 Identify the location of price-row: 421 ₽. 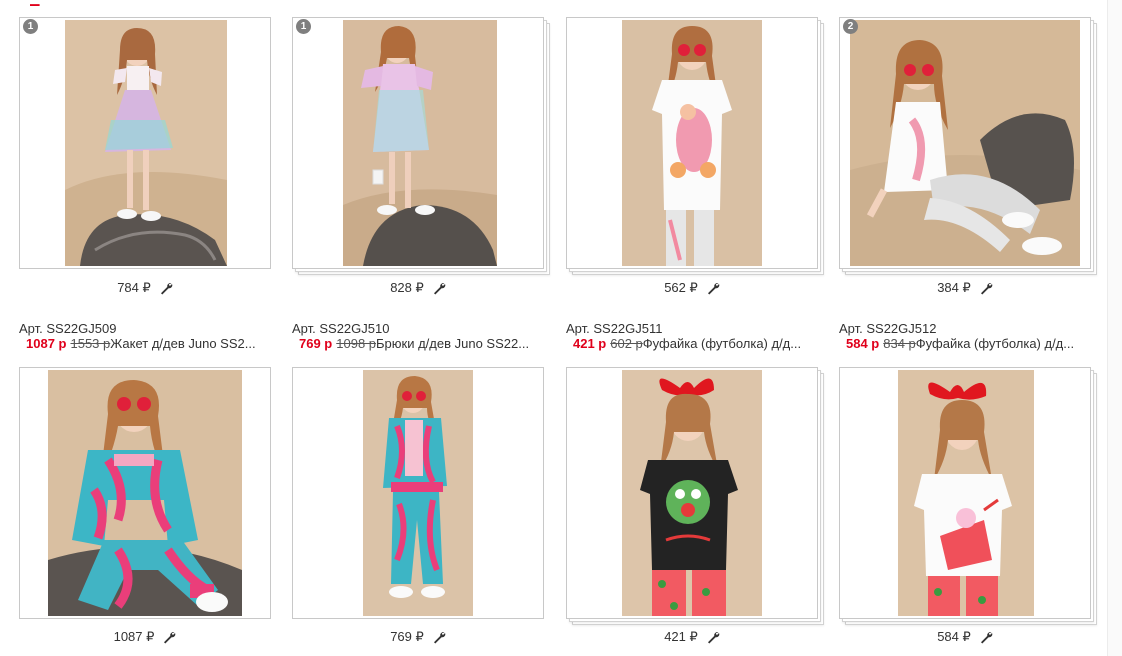
(692, 637).